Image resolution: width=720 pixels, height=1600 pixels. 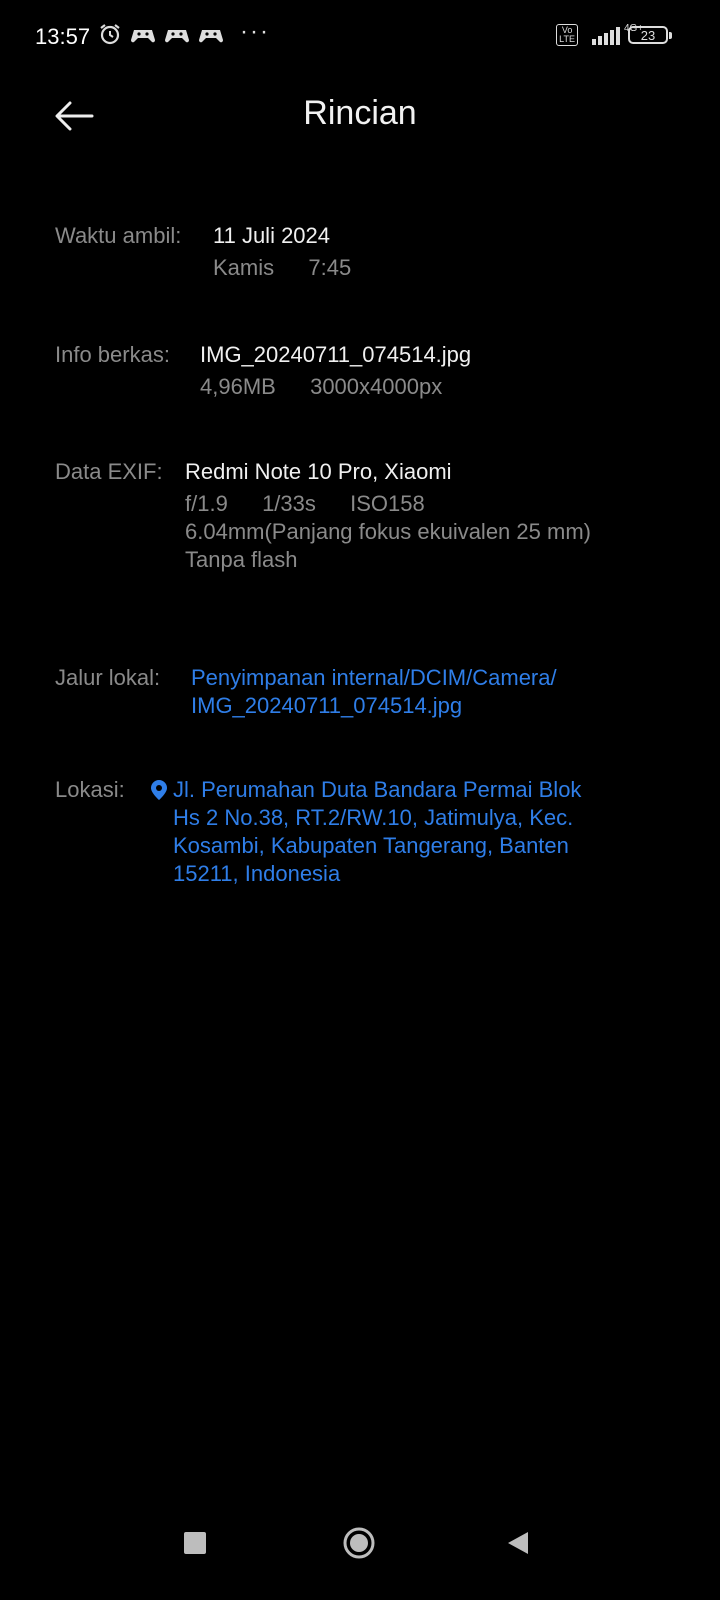 What do you see at coordinates (567, 35) in the screenshot?
I see `volte-icon: Vo LTE` at bounding box center [567, 35].